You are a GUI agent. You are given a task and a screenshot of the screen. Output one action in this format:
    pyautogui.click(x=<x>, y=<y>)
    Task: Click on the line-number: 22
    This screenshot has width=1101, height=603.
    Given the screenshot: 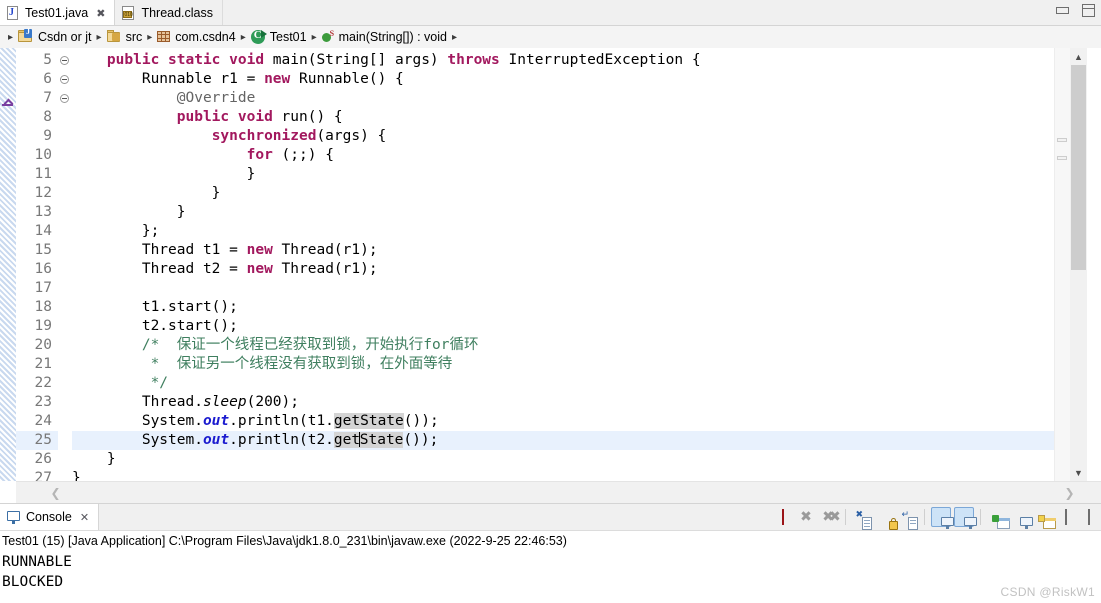 What is the action you would take?
    pyautogui.click(x=43, y=383)
    